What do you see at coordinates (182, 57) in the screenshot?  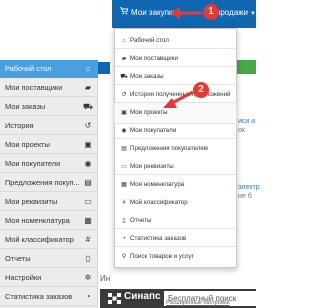 I see `annotation-arrows` at bounding box center [182, 57].